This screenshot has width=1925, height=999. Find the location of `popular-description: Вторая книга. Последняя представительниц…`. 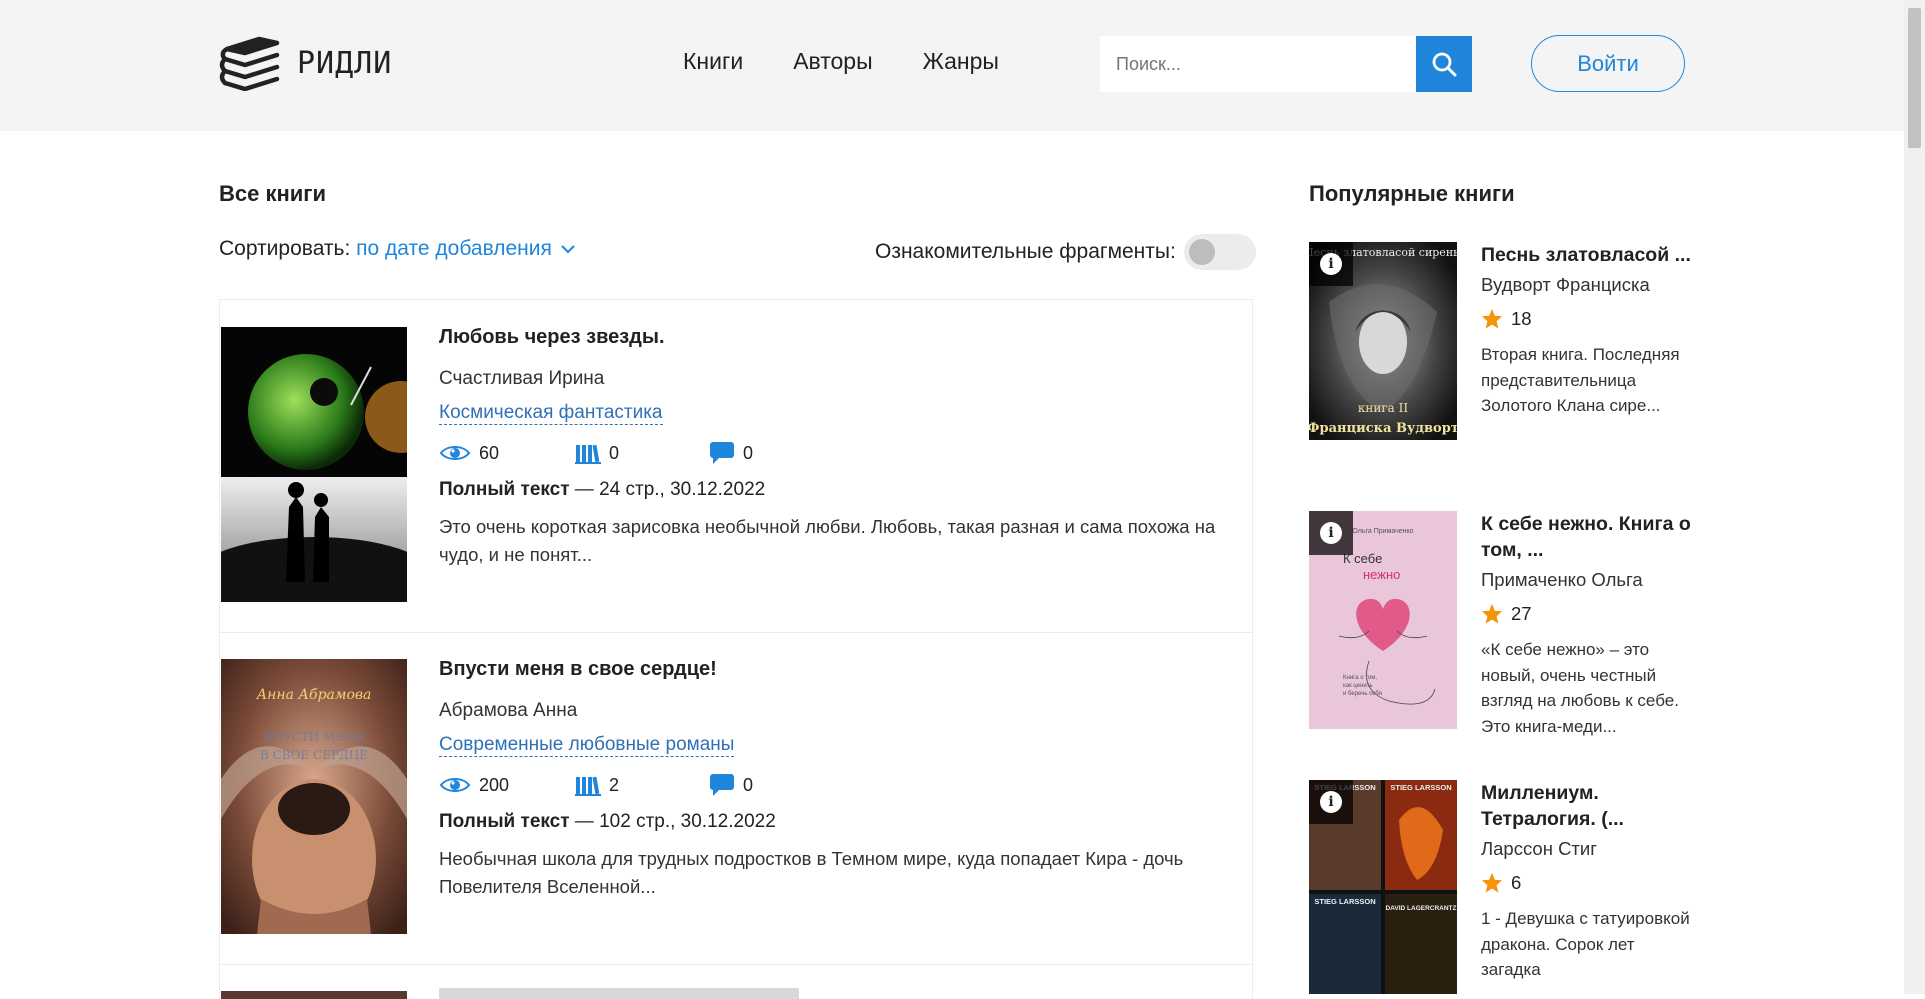

popular-description: Вторая книга. Последняя представительниц… is located at coordinates (1580, 380).